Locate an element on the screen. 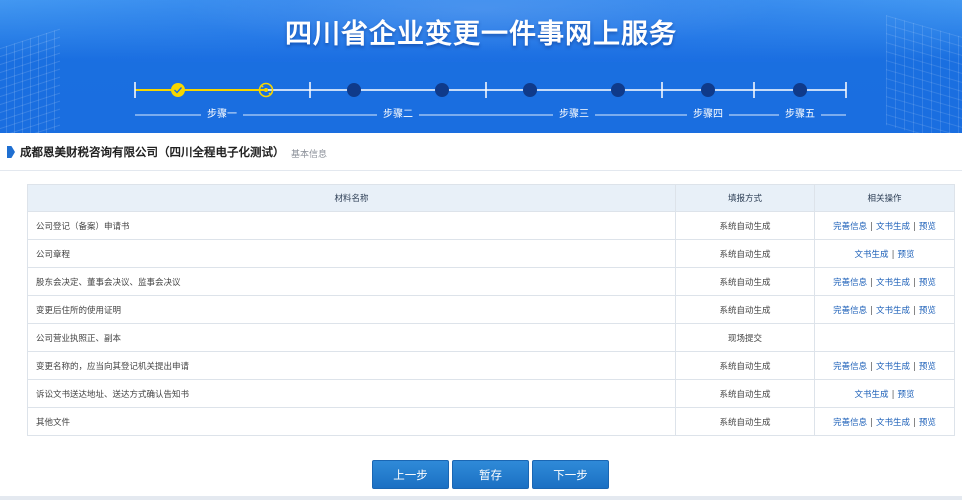 This screenshot has width=962, height=500. material-name: 其他文件 is located at coordinates (351, 421).